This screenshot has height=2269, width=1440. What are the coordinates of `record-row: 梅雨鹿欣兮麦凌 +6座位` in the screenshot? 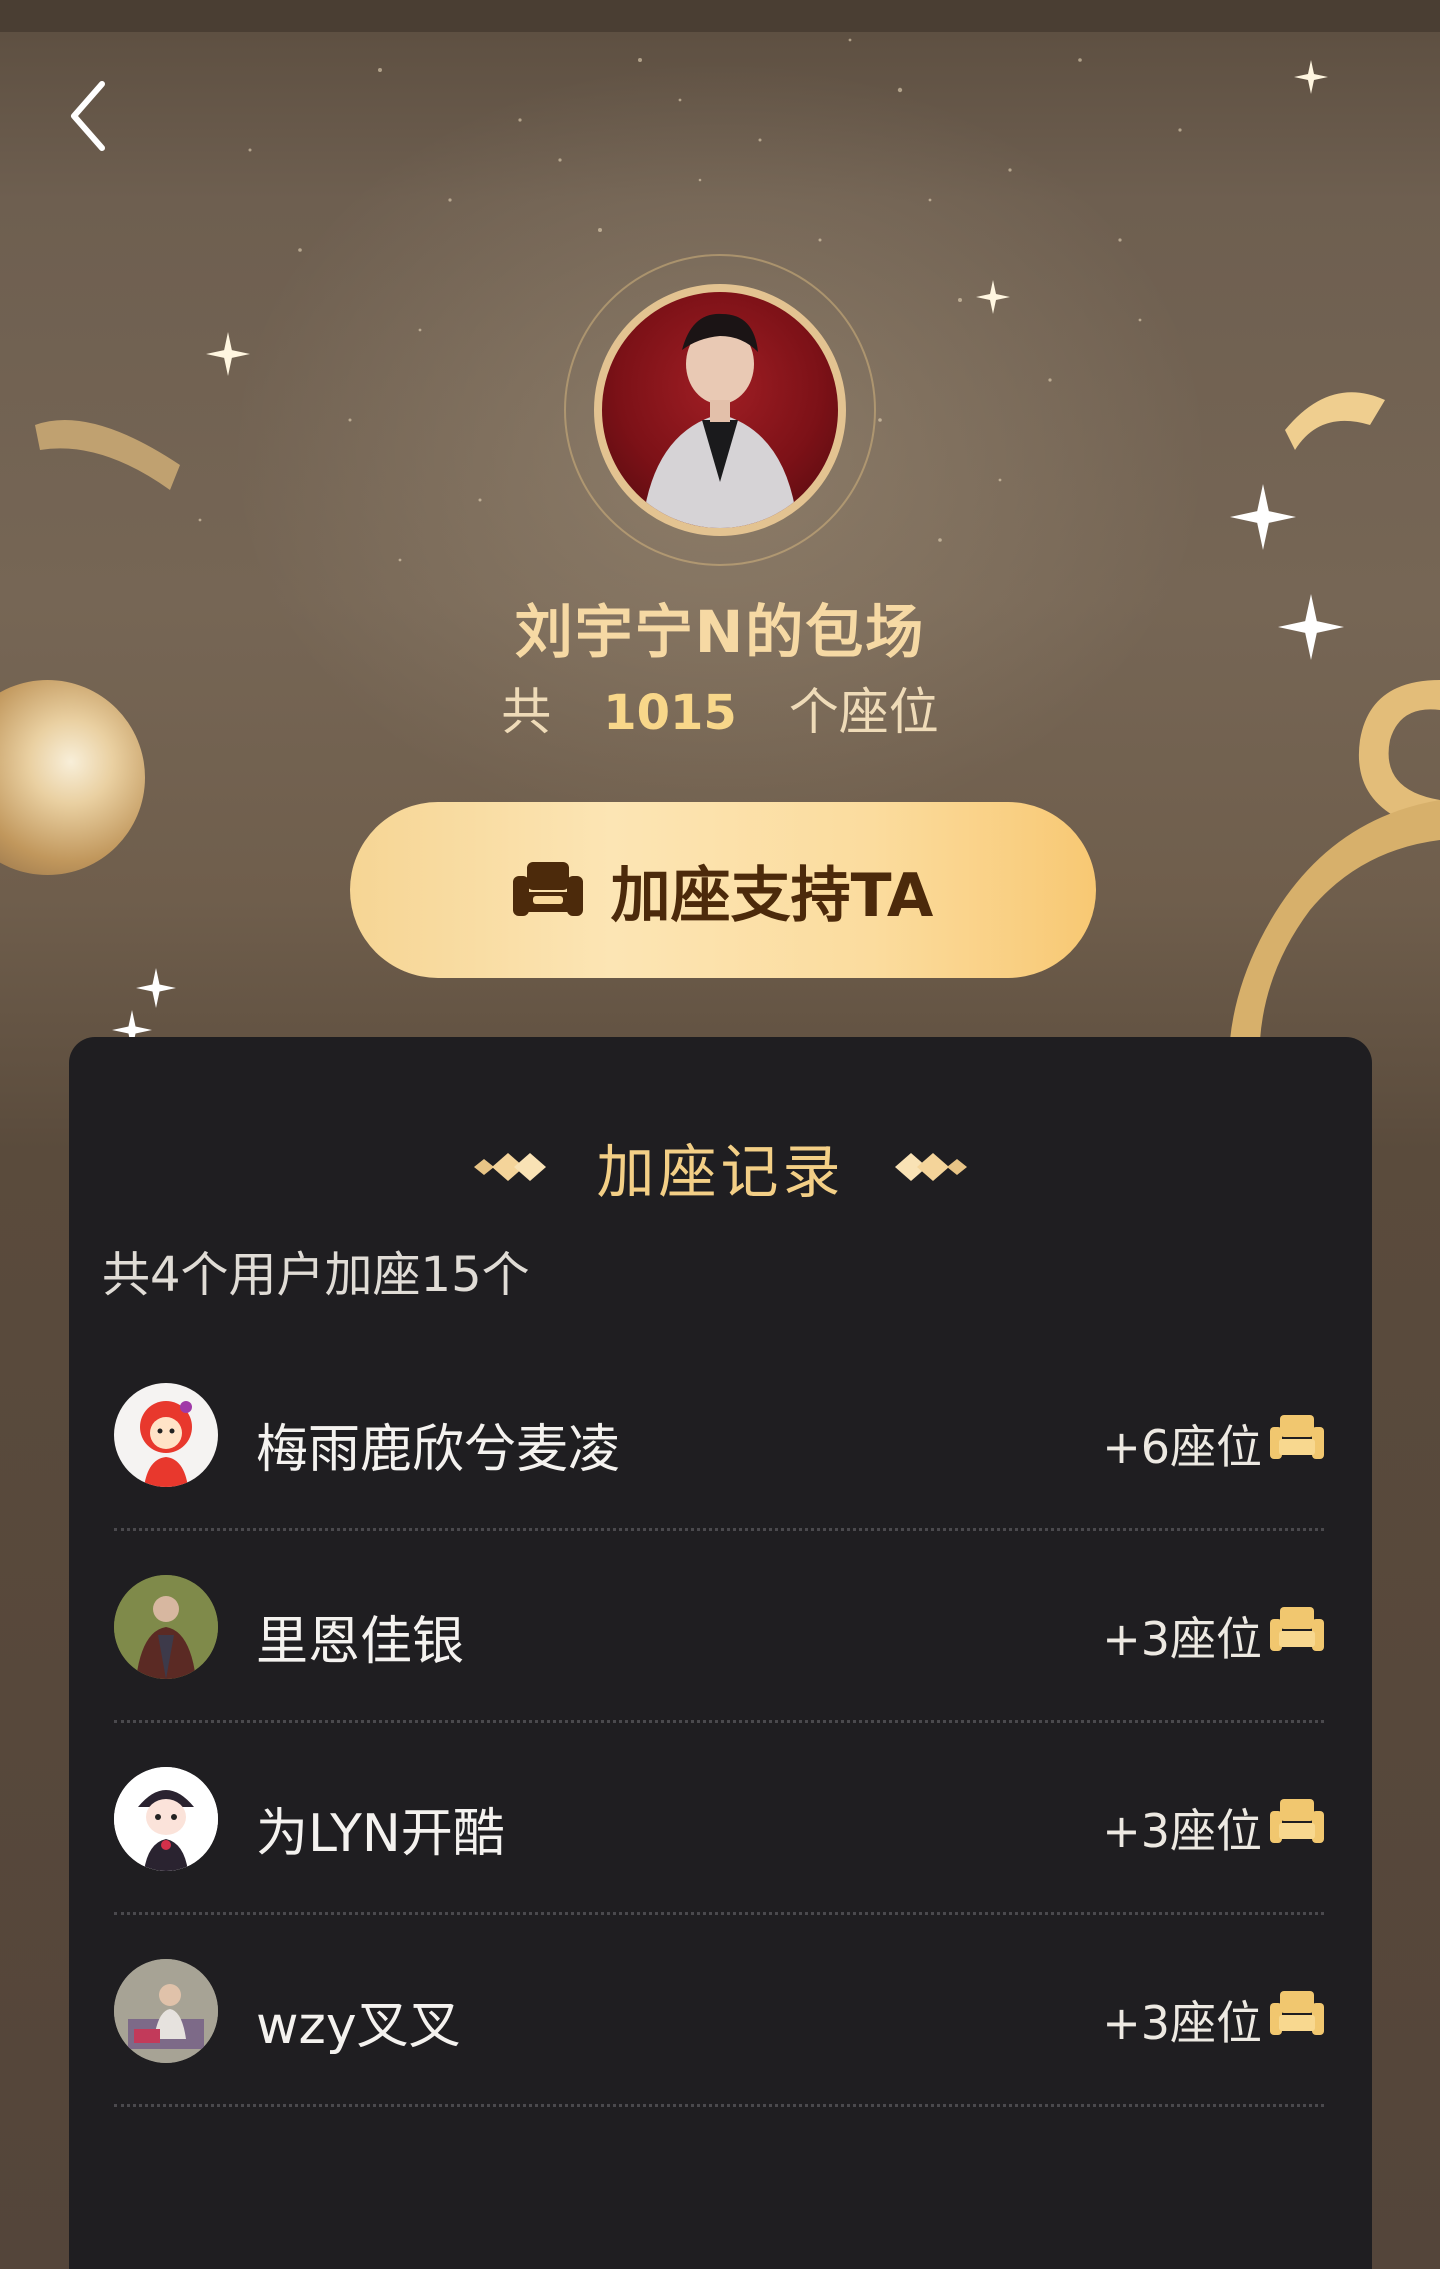 It's located at (719, 1435).